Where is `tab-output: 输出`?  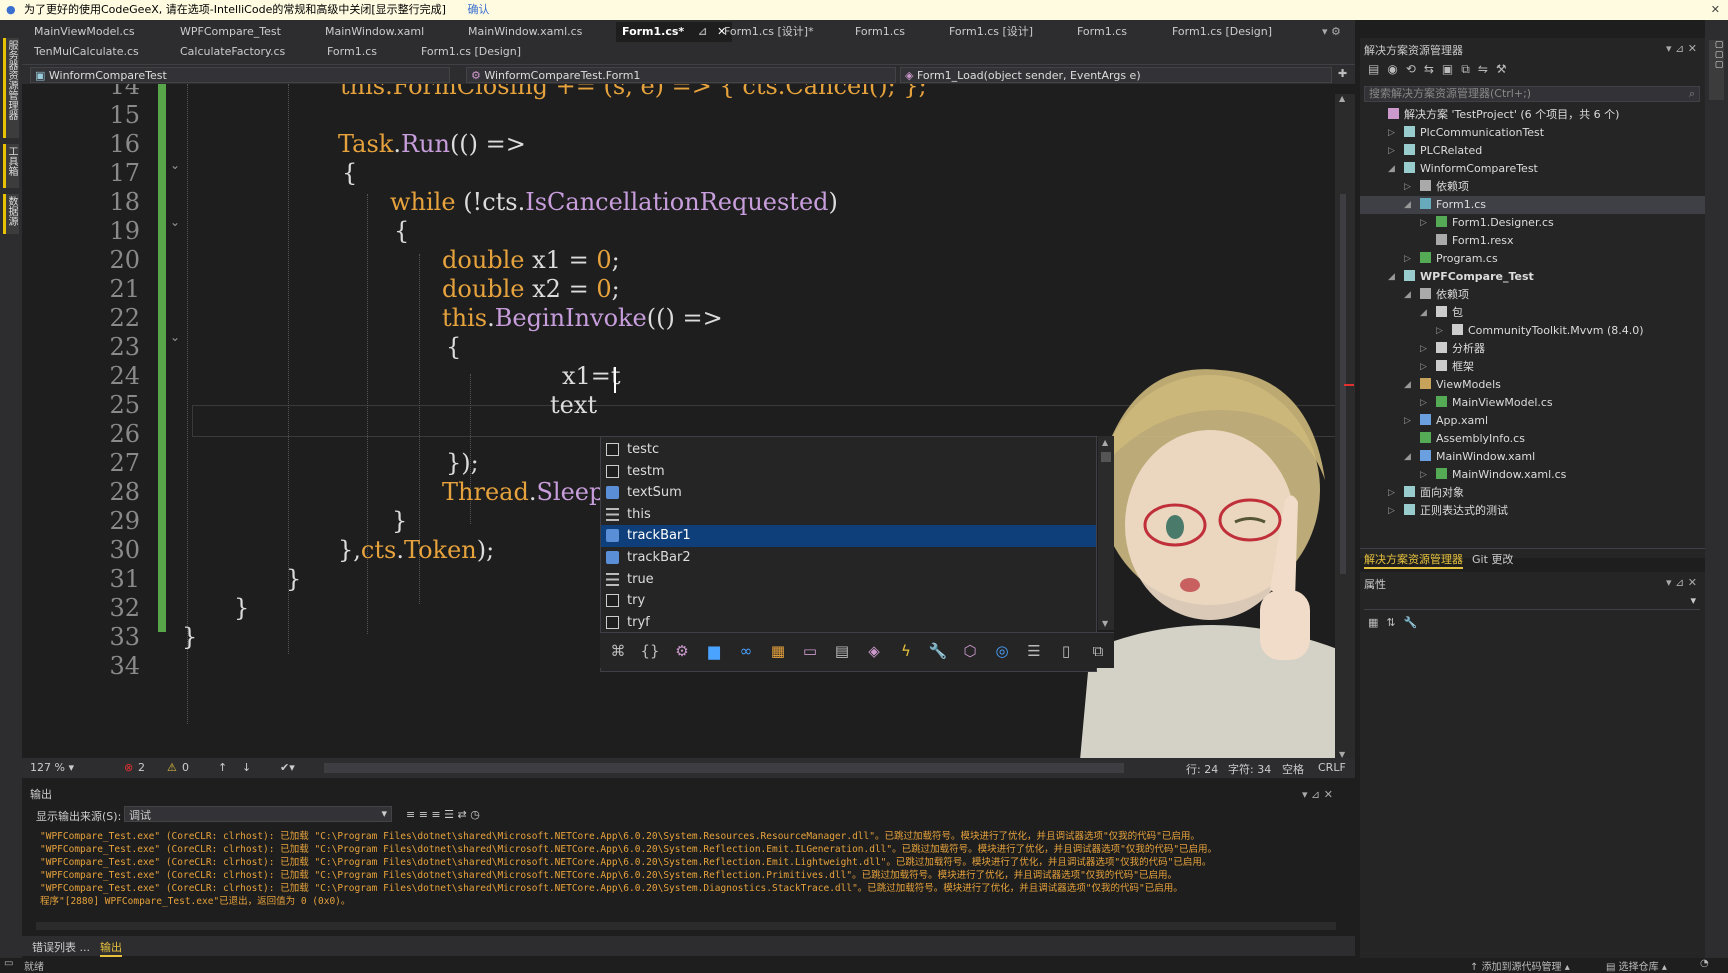
tab-output: 输出 is located at coordinates (111, 948).